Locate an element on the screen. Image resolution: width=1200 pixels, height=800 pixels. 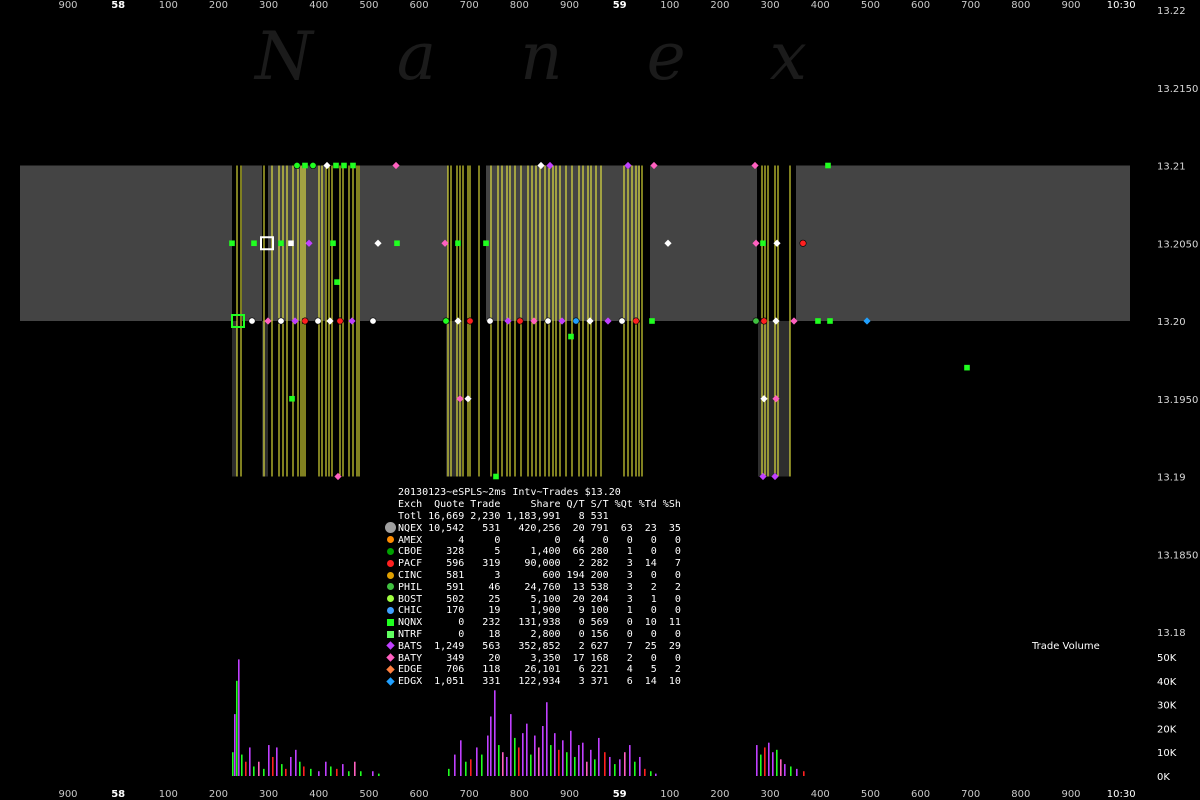
y-tick-7: 13.1850 is located at coordinates (1177, 555).